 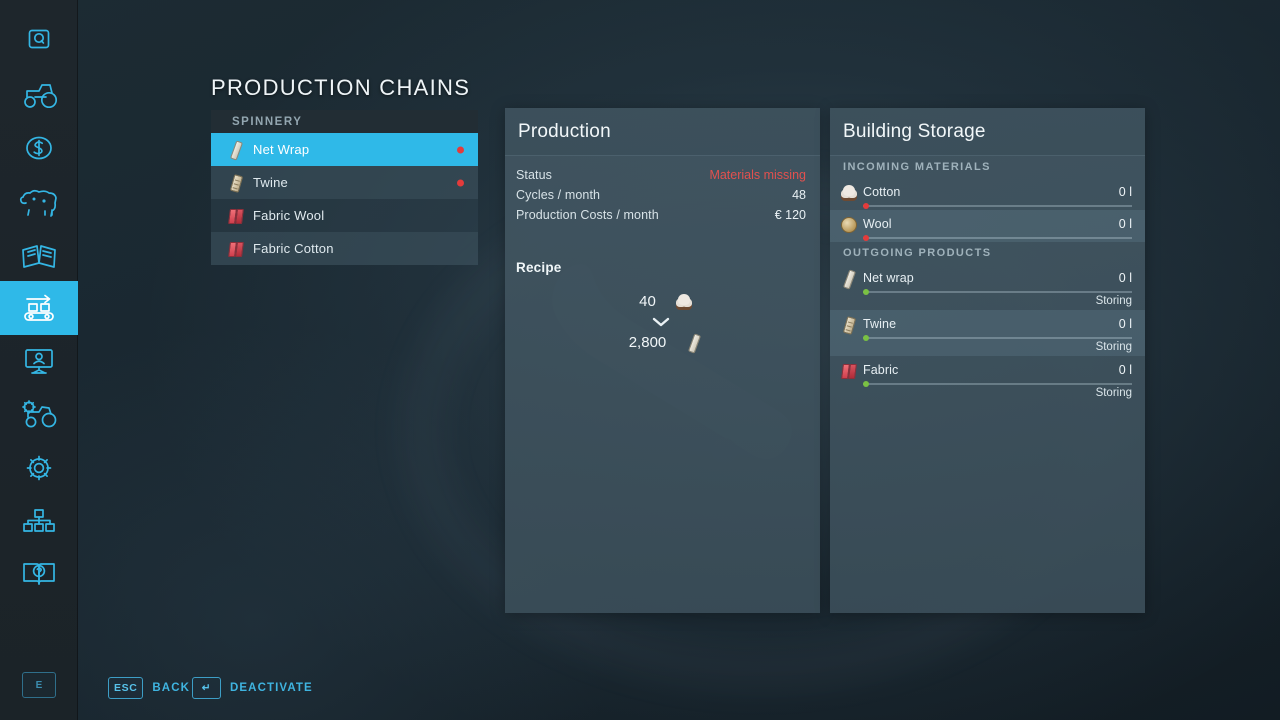 I want to click on list-item-fabric-wool: Fabric Wool, so click(x=344, y=215).